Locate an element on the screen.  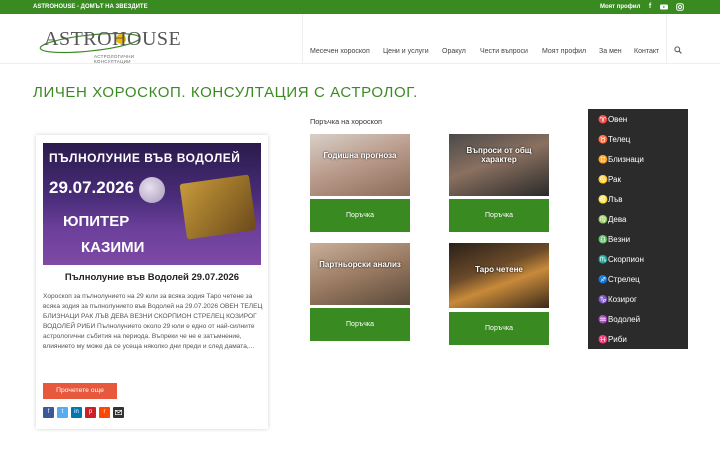
post-image-headline: ПЪЛНОЛУНИЕ ВЪВ ВОДОЛЕЙ is located at coordinates (145, 158).